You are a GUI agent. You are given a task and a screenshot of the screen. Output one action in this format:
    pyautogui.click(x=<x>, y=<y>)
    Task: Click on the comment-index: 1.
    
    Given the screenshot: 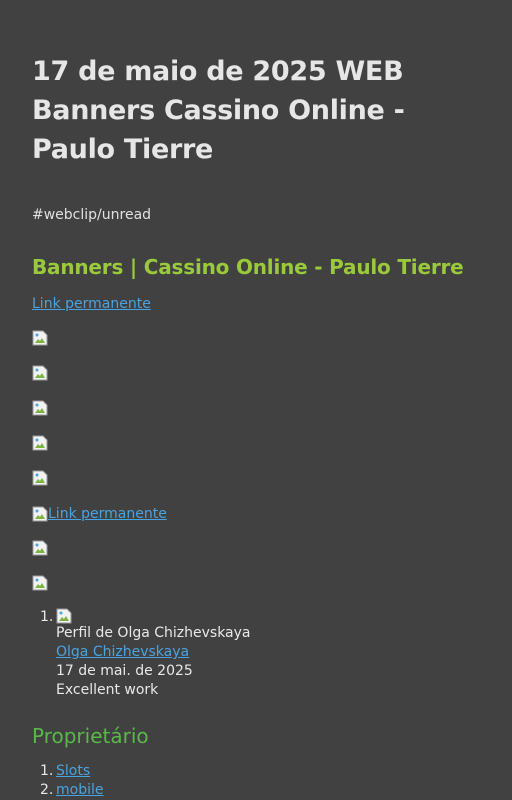 What is the action you would take?
    pyautogui.click(x=47, y=617)
    